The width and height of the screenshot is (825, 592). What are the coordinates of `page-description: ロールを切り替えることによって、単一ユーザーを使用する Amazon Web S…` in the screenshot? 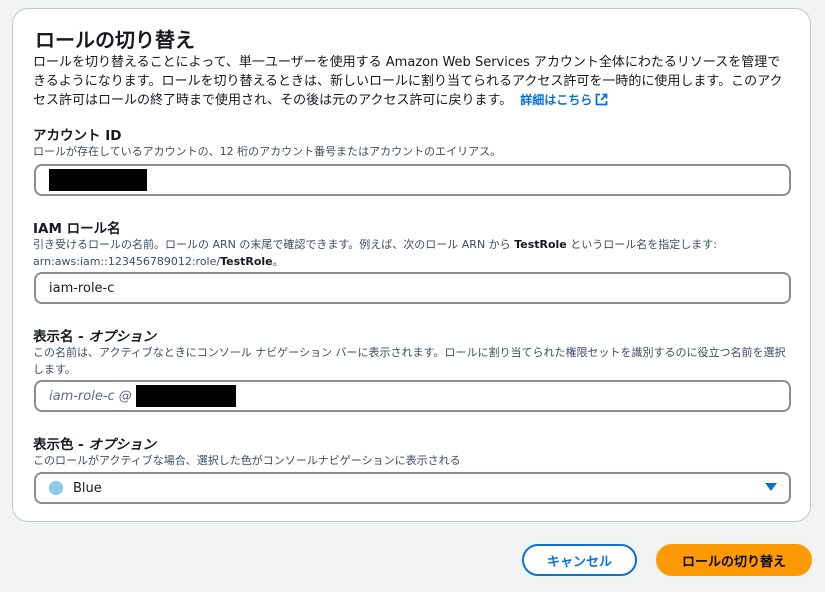 It's located at (413, 81).